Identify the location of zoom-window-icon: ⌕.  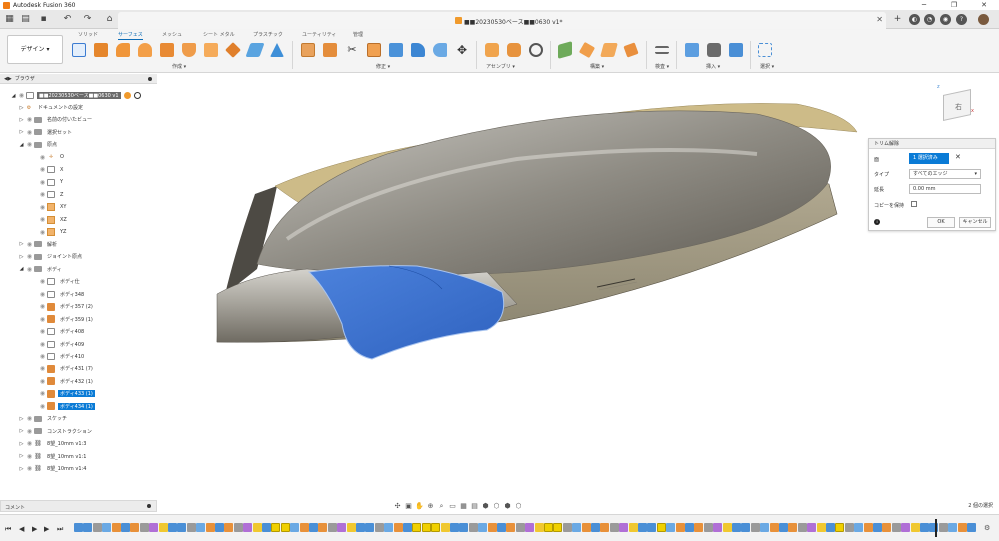
(441, 506).